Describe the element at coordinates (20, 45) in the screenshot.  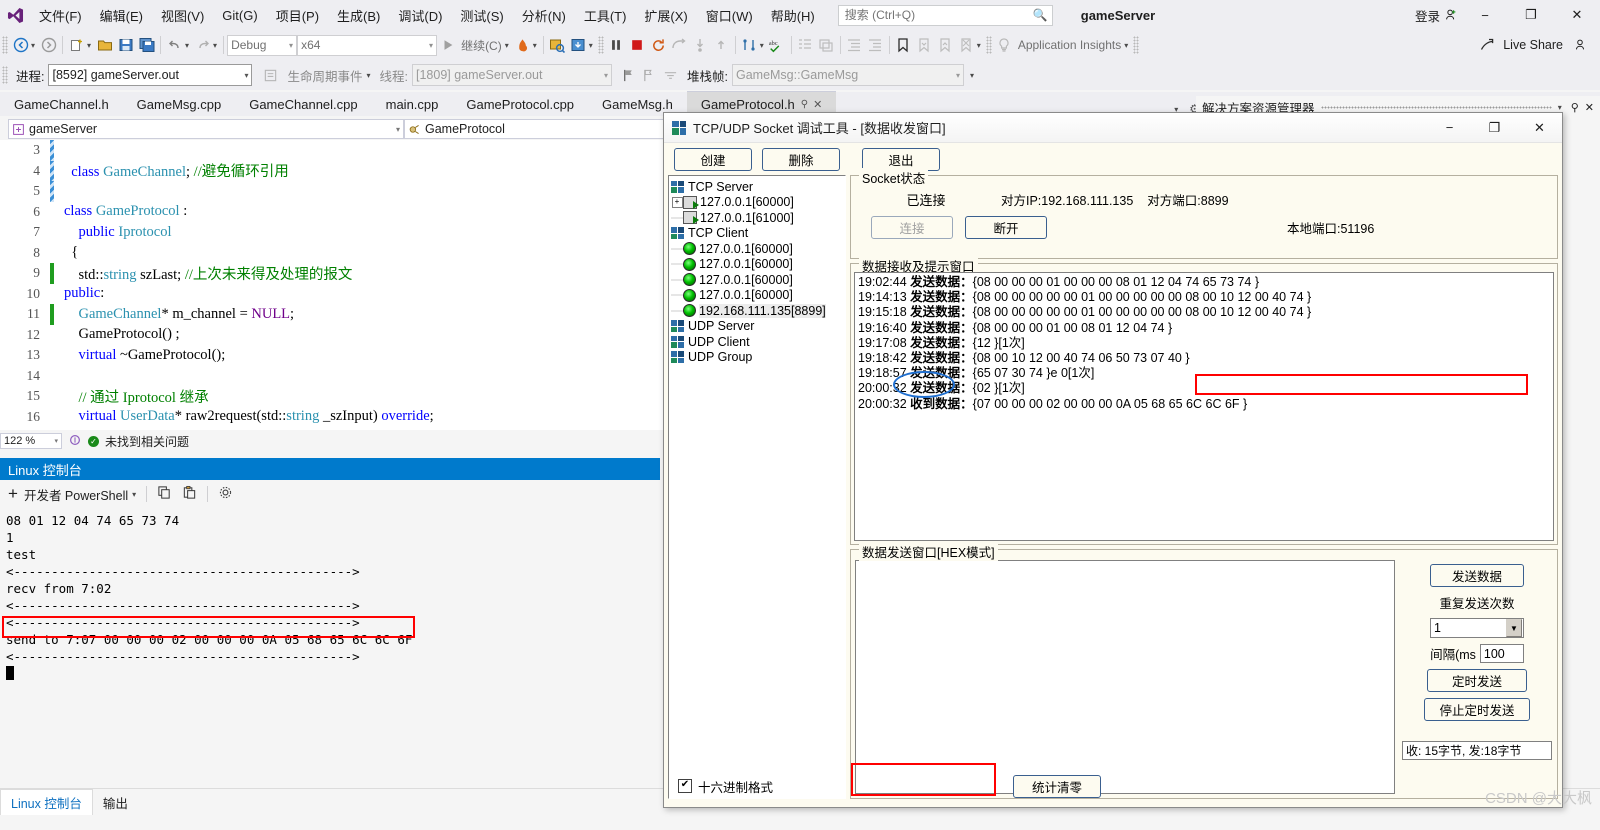
I see `navigate-back-icon` at that location.